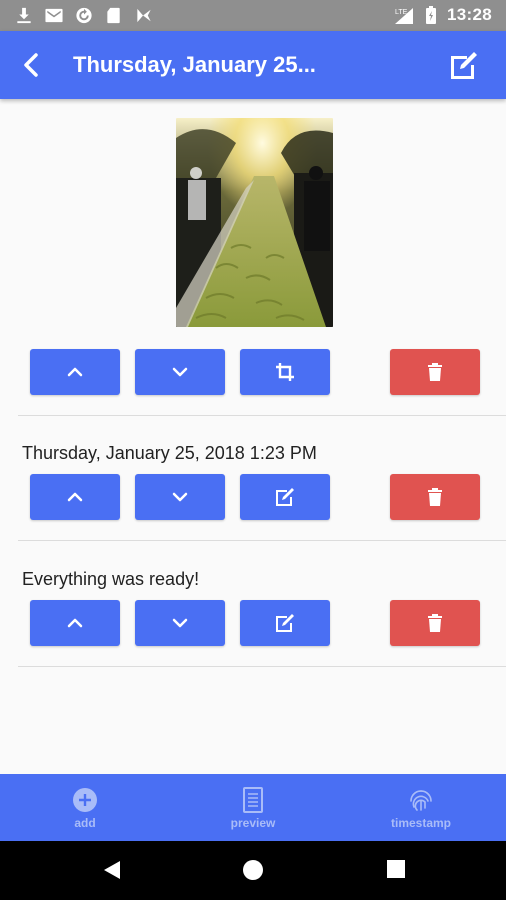 This screenshot has width=506, height=900. I want to click on text1-edit-button, so click(285, 497).